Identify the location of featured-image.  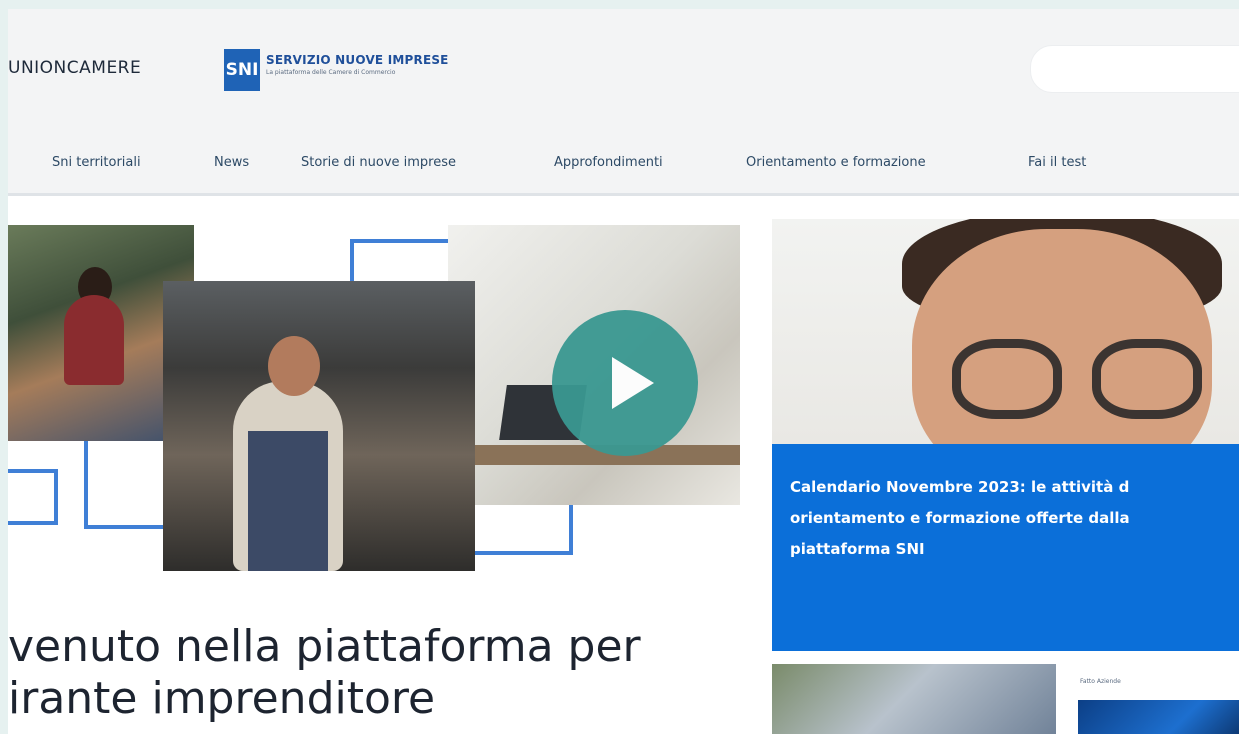
(1005, 354).